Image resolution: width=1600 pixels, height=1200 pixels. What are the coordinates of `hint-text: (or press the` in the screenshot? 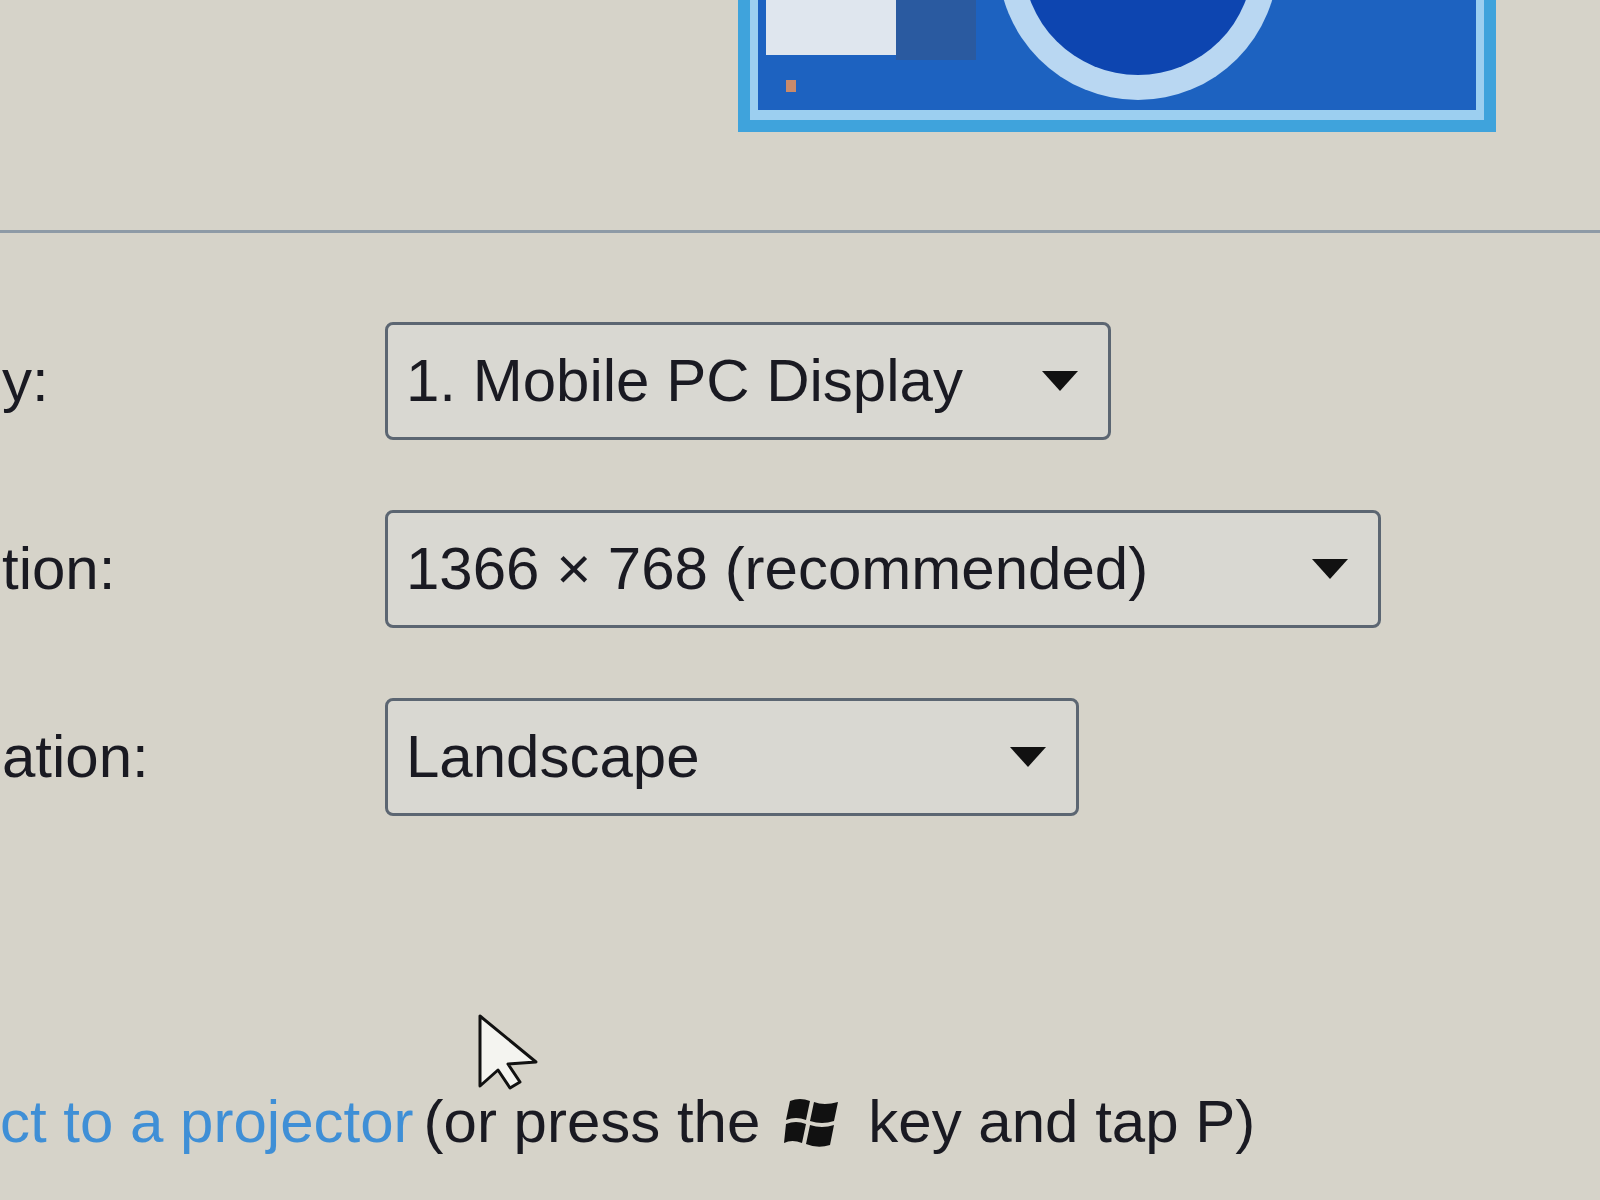 It's located at (592, 1122).